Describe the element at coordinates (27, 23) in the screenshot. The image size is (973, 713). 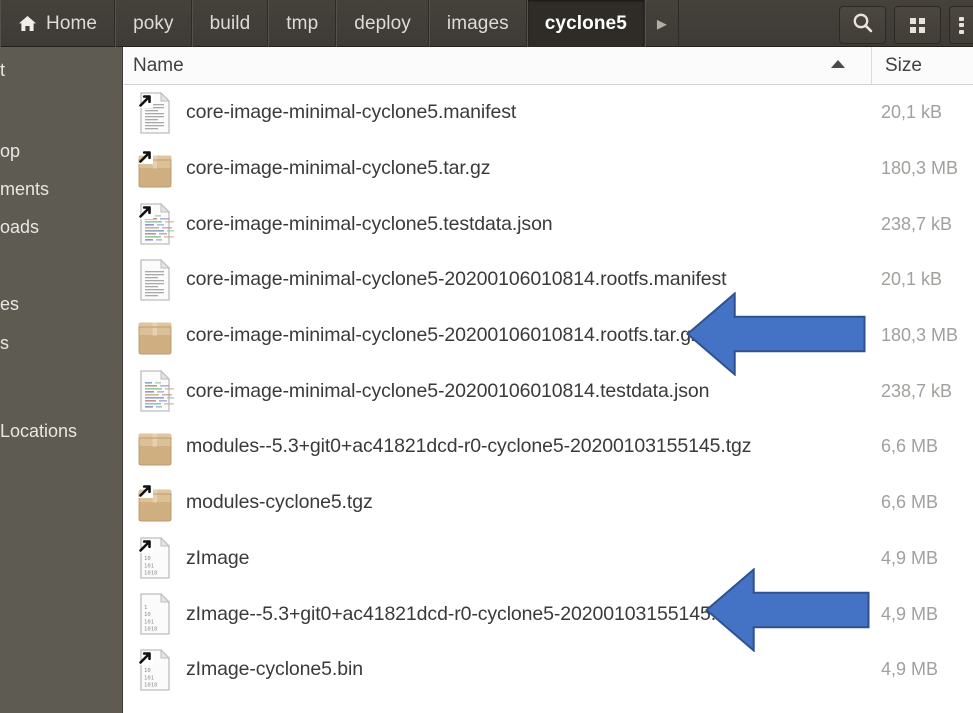
I see `home-icon` at that location.